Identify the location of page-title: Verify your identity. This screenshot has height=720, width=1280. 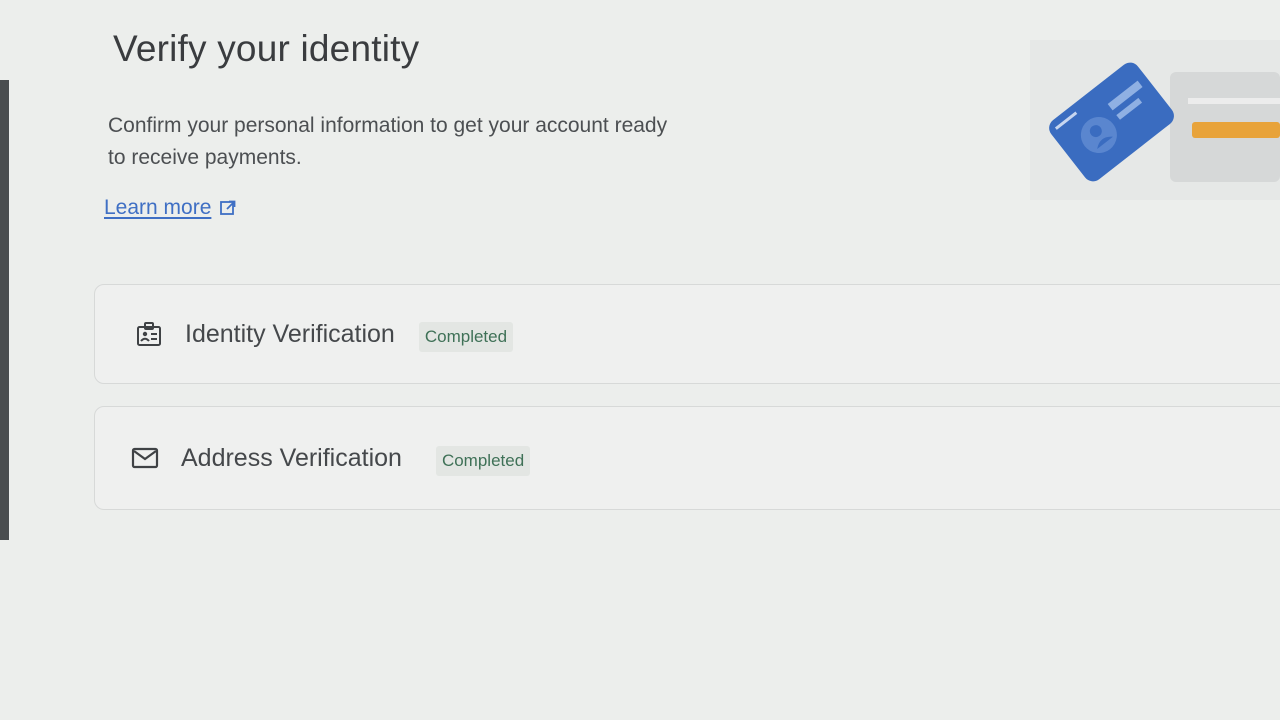
(266, 48).